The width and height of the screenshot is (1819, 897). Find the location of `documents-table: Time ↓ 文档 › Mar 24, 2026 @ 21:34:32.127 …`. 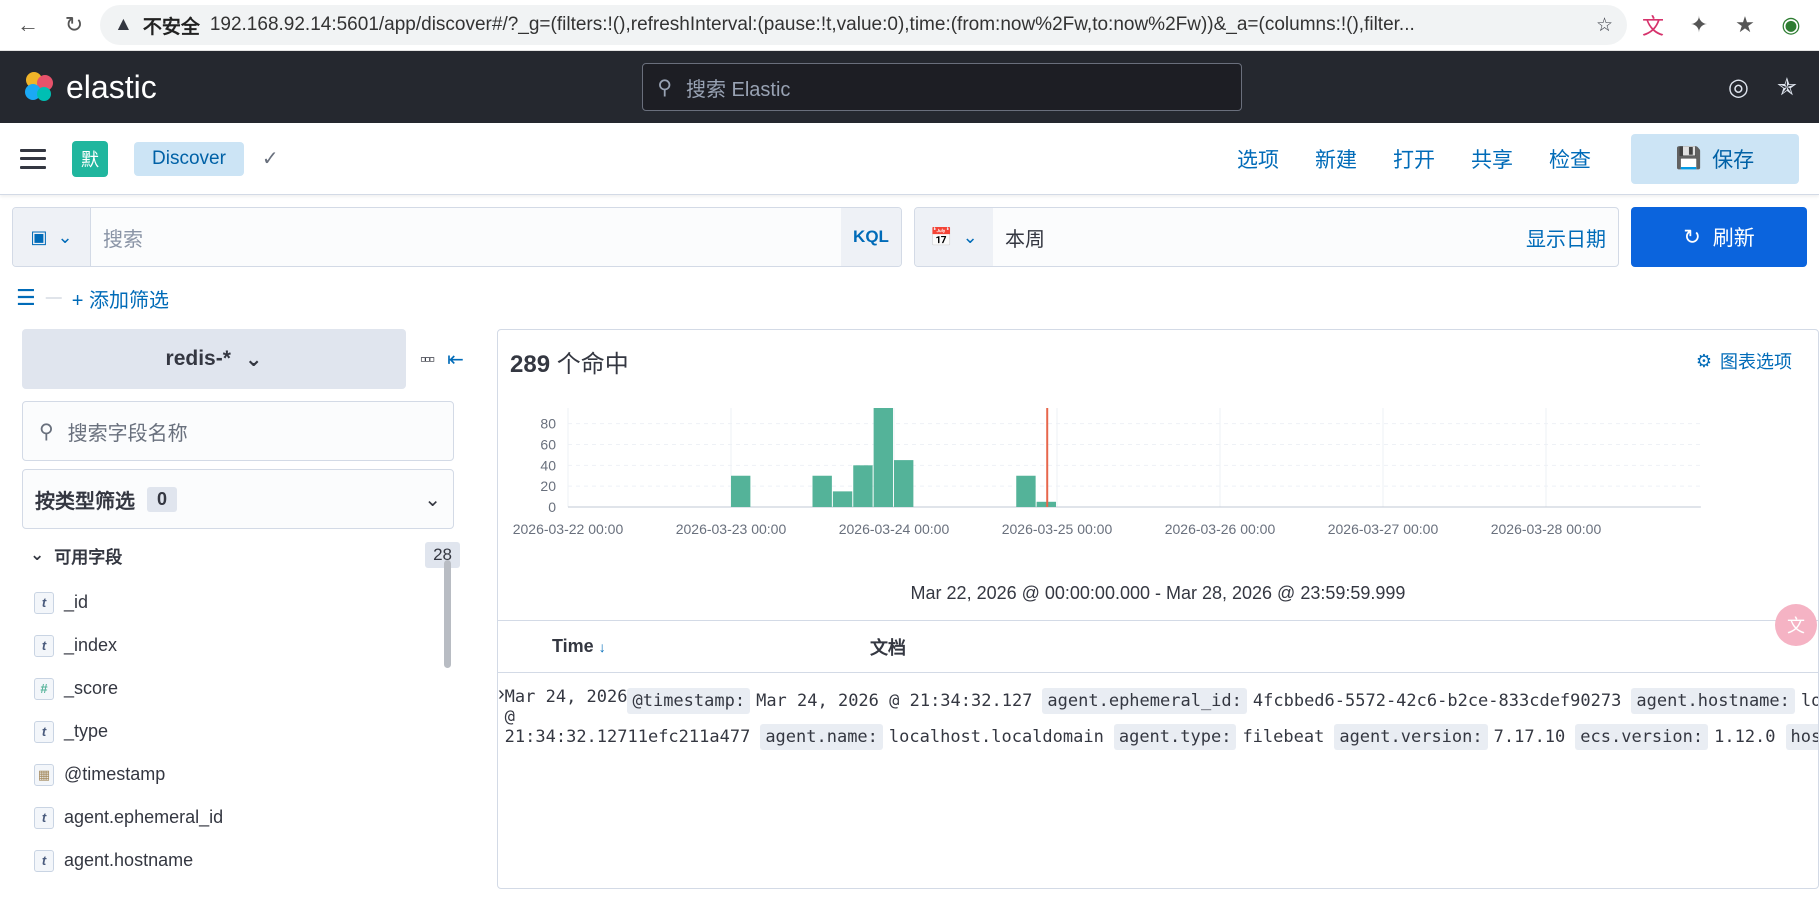

documents-table: Time ↓ 文档 › Mar 24, 2026 @ 21:34:32.127 … is located at coordinates (1158, 687).